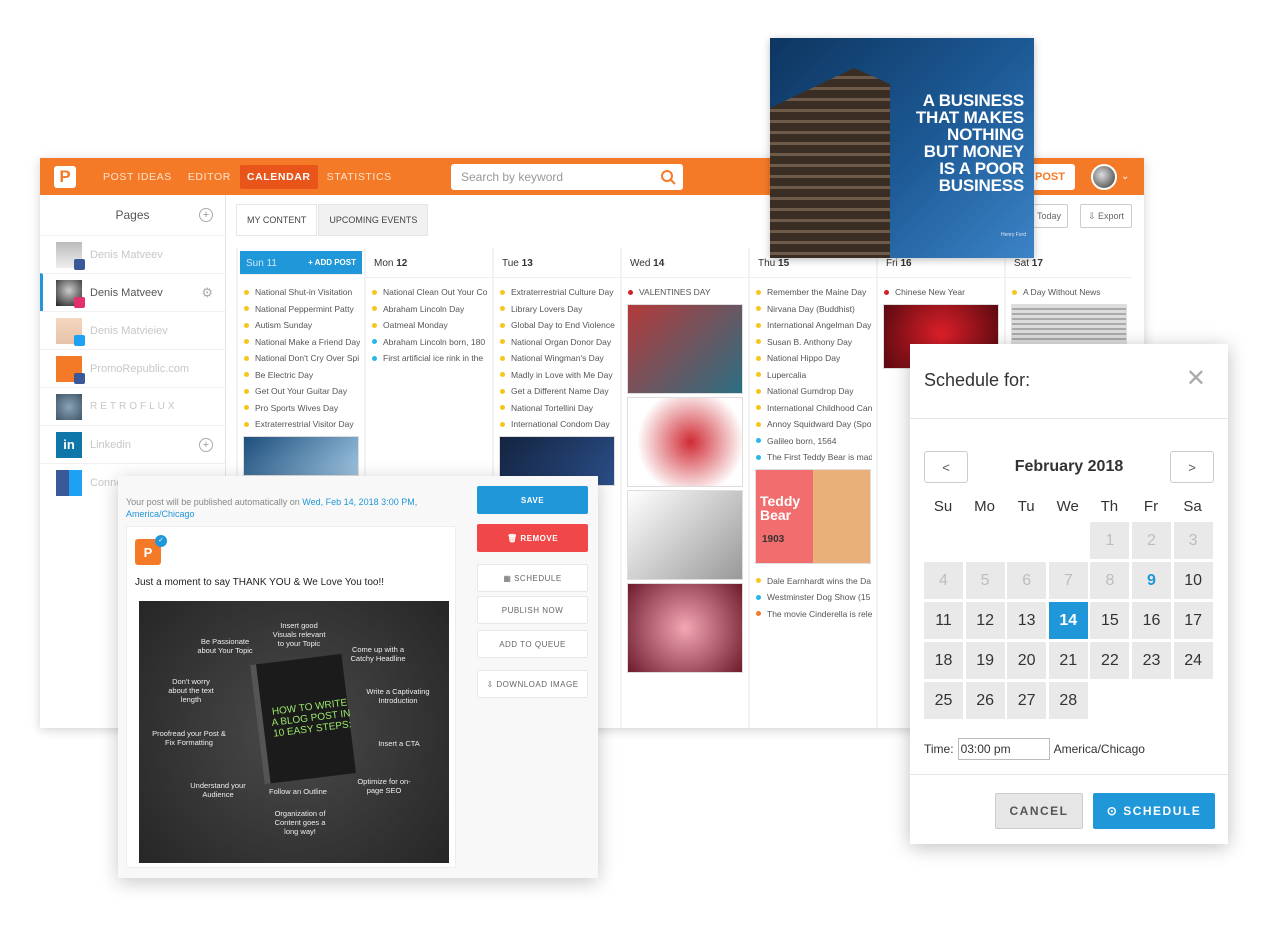 The width and height of the screenshot is (1278, 928). I want to click on sidebar-item-page: Denis Matveev, so click(132, 254).